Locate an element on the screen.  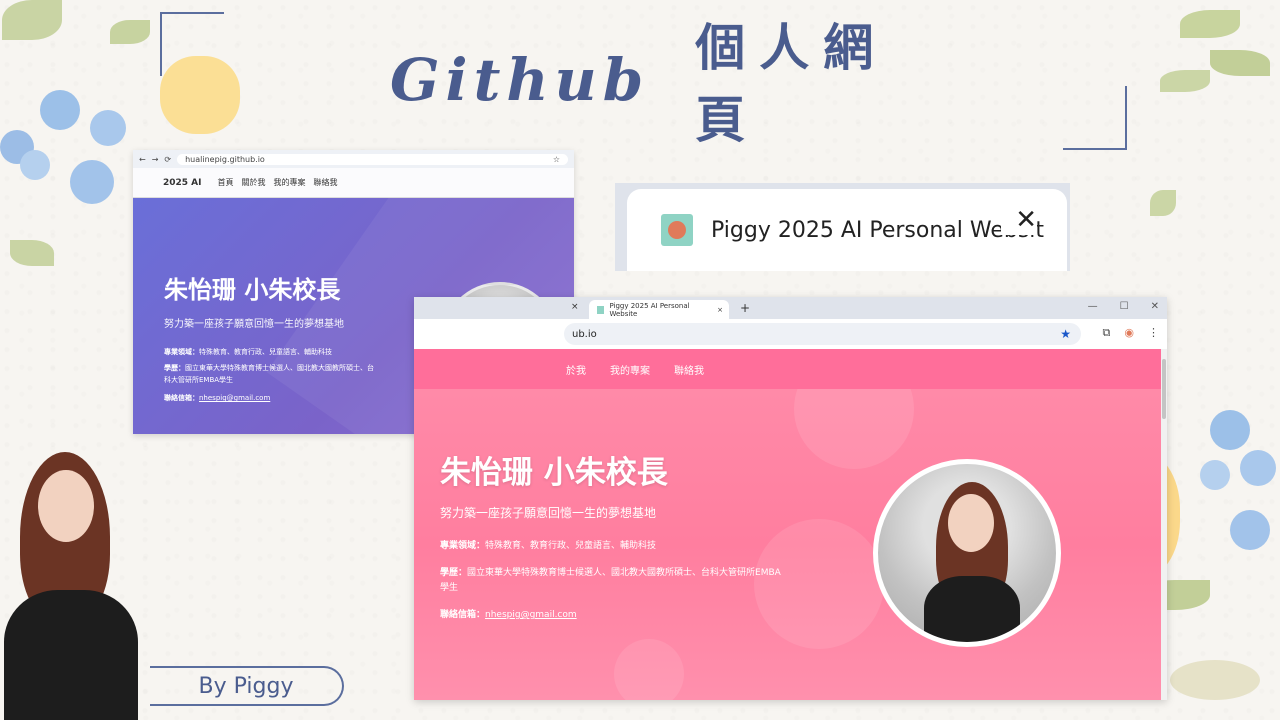
extensions-icon: ⧉ is located at coordinates (1107, 333).